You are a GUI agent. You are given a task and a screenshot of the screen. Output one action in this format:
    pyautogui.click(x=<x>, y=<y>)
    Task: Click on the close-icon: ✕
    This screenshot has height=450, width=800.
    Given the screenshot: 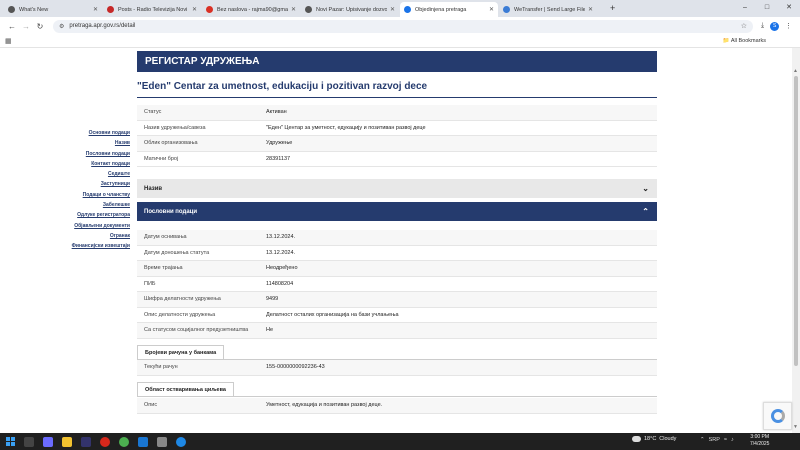 What is the action you would take?
    pyautogui.click(x=789, y=7)
    